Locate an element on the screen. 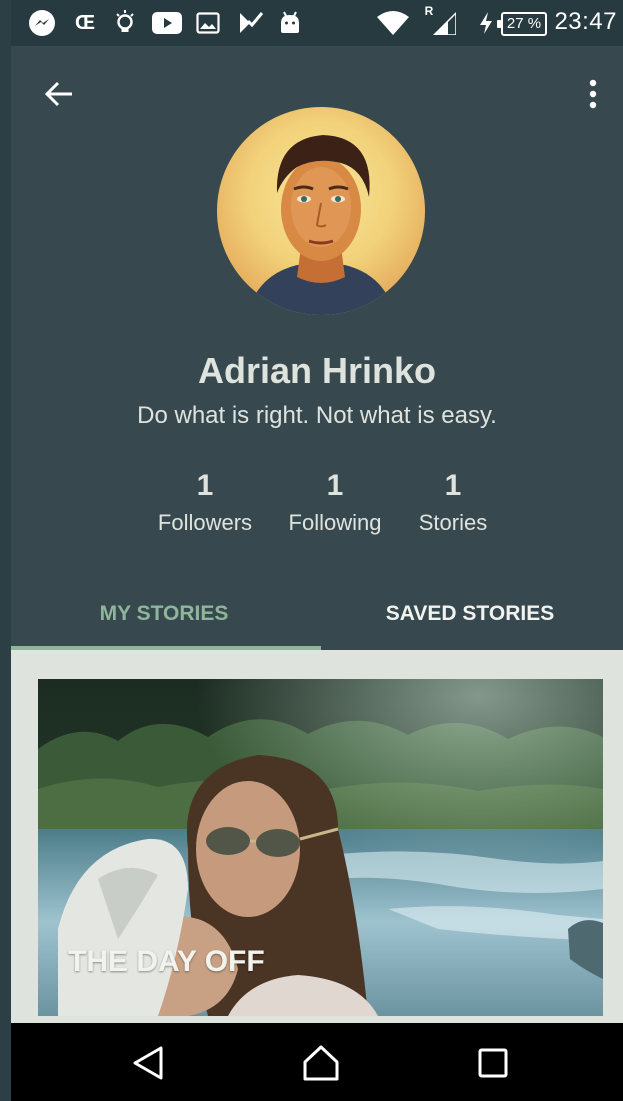  stat-followers: 1 Followers is located at coordinates (205, 502).